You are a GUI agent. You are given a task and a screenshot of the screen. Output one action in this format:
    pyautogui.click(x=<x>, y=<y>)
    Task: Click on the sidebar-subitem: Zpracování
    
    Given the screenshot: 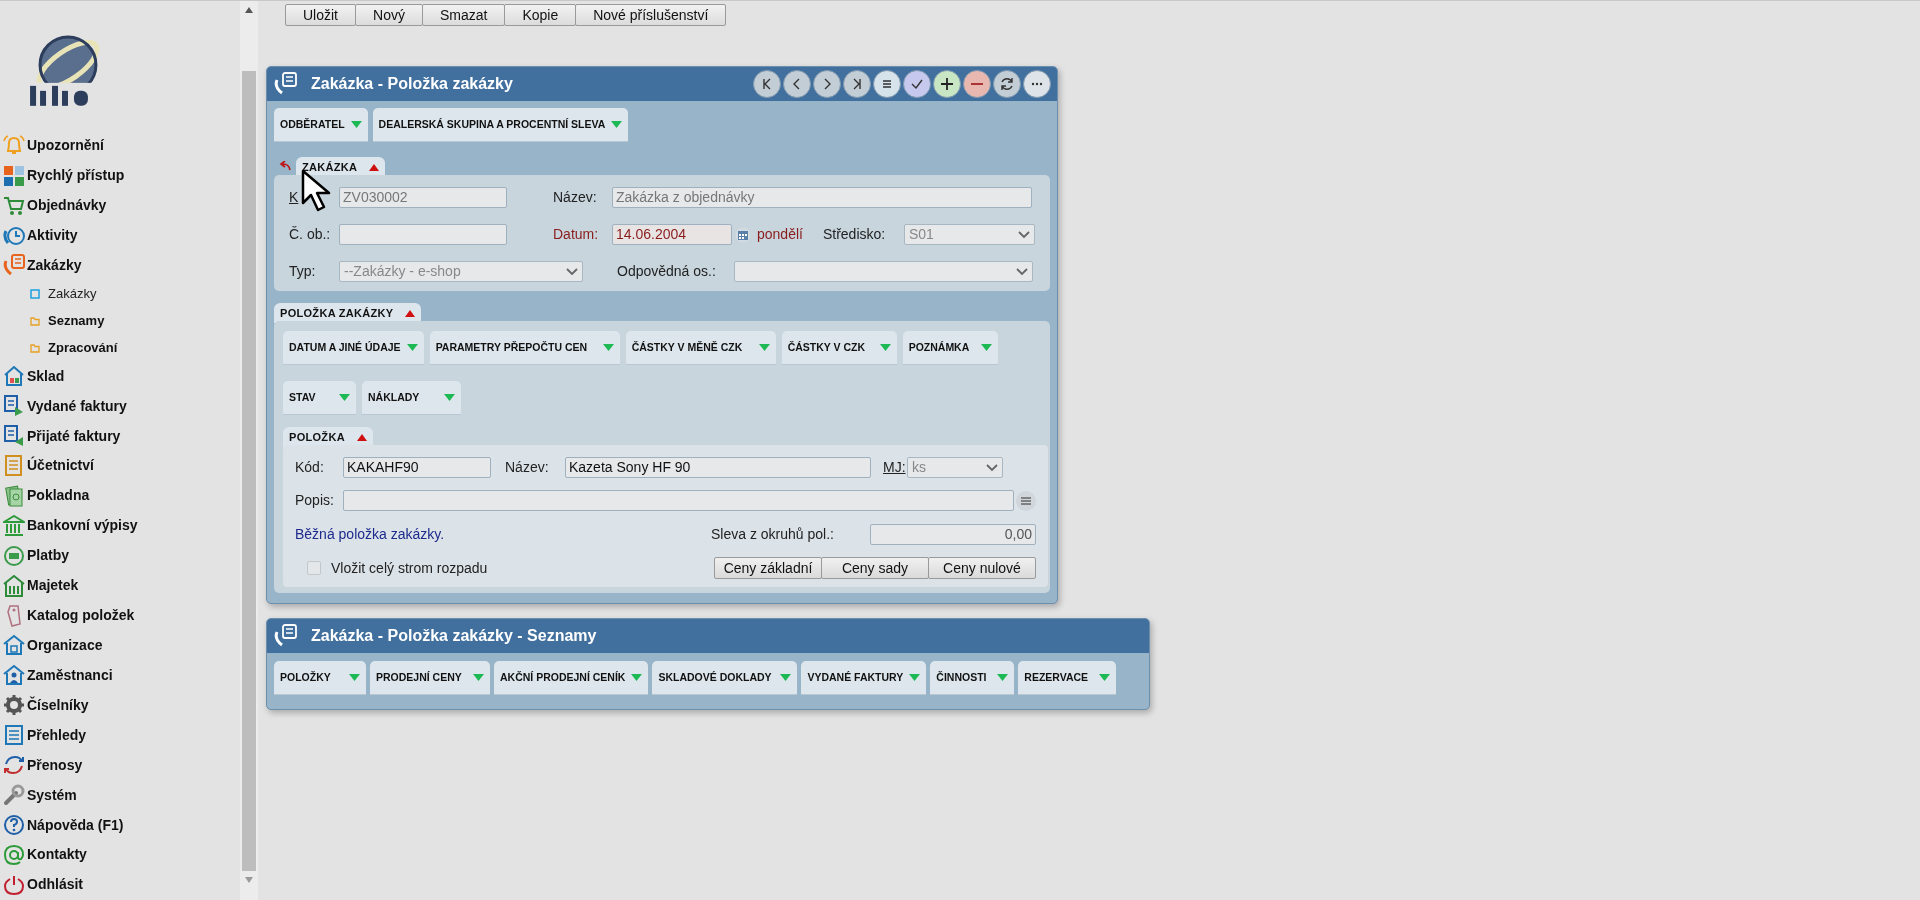 What is the action you would take?
    pyautogui.click(x=83, y=348)
    